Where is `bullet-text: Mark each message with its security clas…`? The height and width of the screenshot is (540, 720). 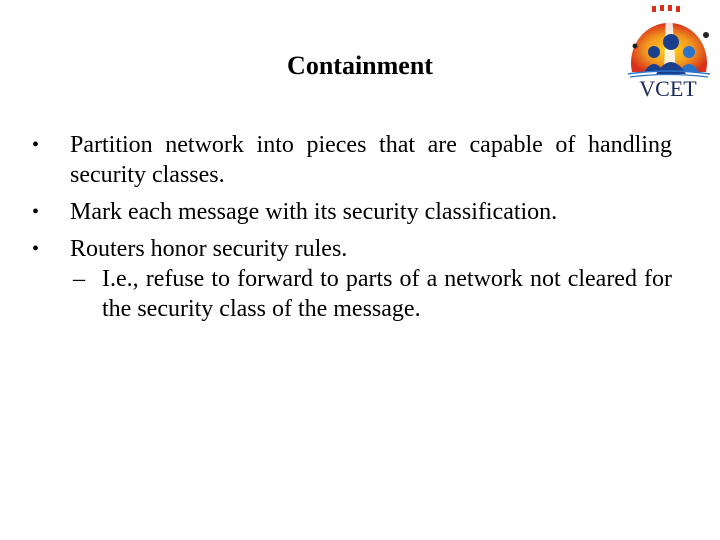
bullet-text: Mark each message with its security clas… is located at coordinates (314, 212).